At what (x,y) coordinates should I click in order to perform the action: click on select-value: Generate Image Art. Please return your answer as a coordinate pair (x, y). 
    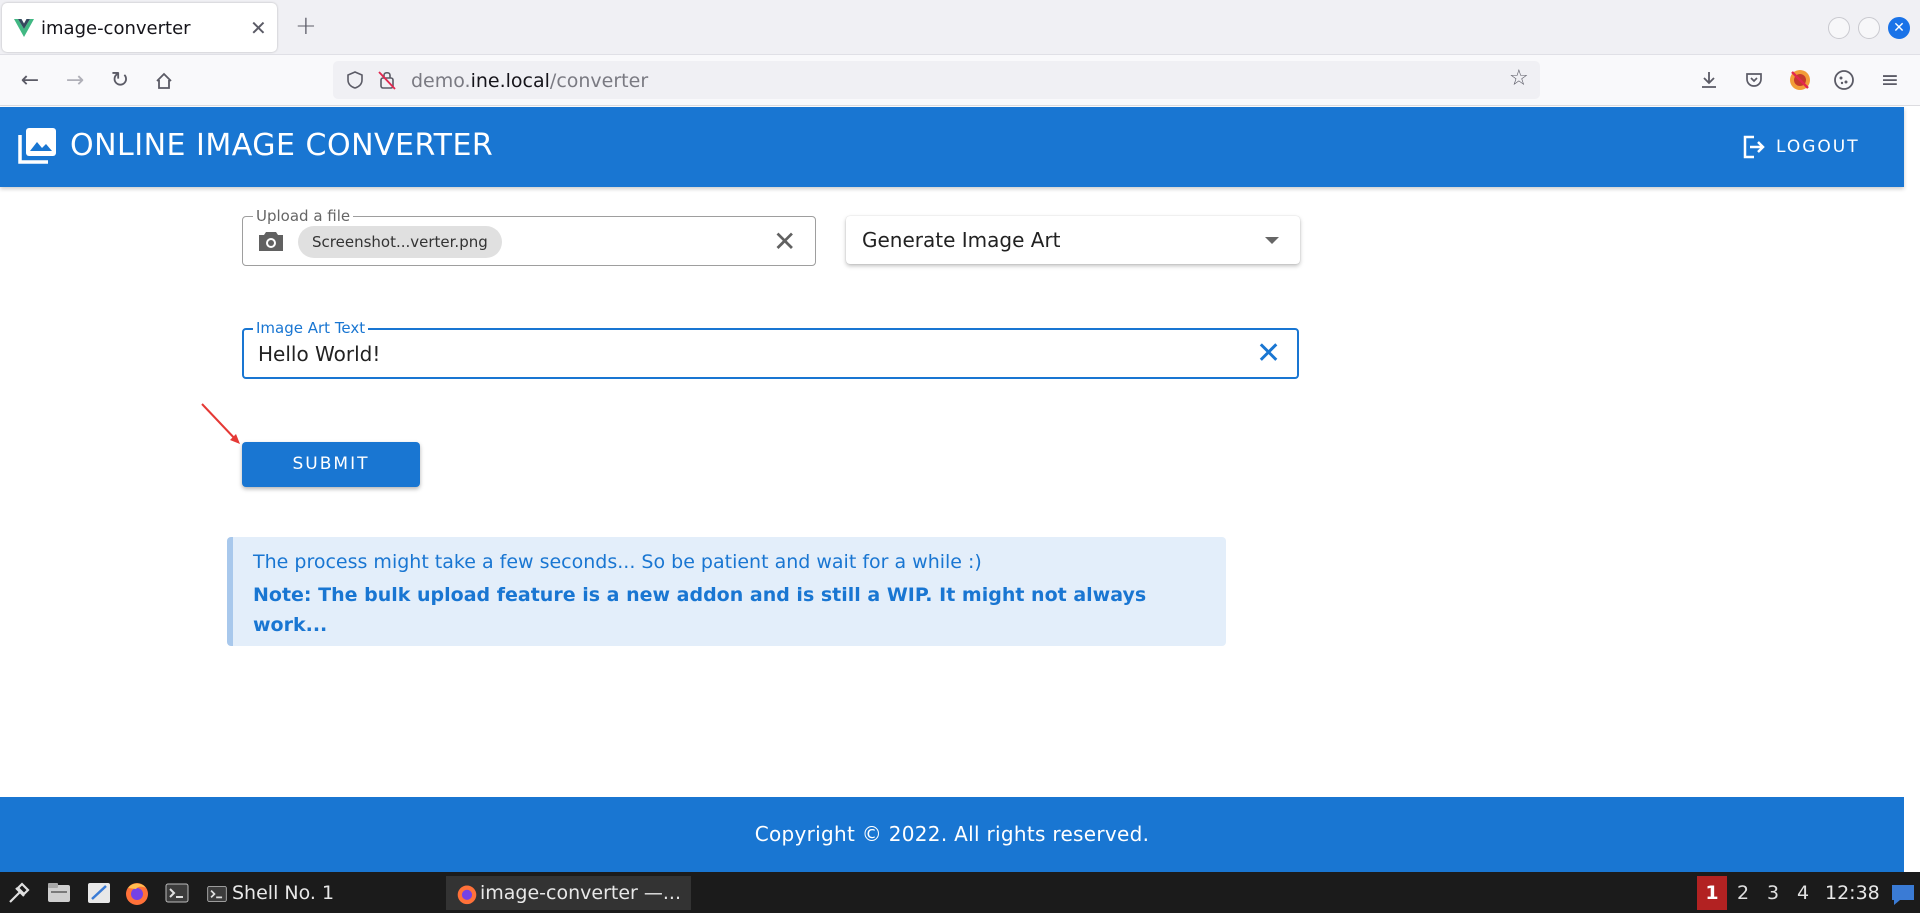
    Looking at the image, I should click on (961, 240).